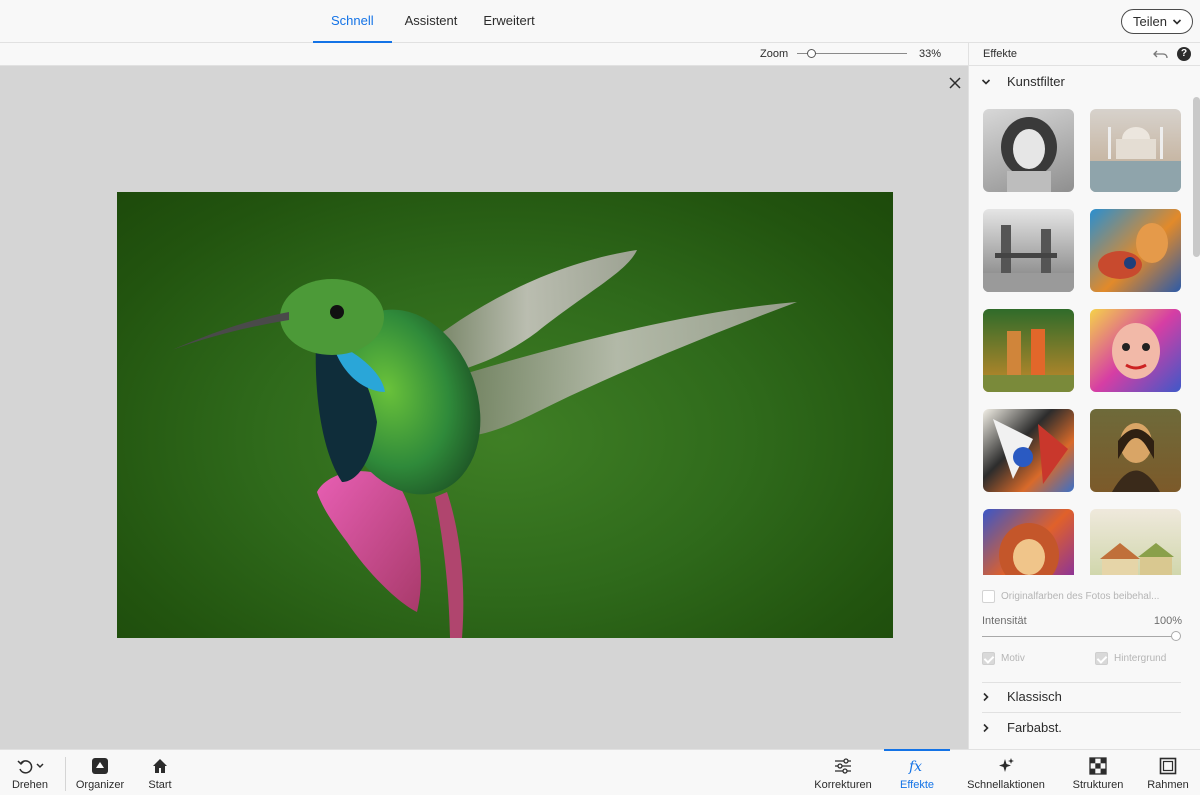 This screenshot has width=1200, height=795. I want to click on zoom-value: 33%, so click(930, 54).